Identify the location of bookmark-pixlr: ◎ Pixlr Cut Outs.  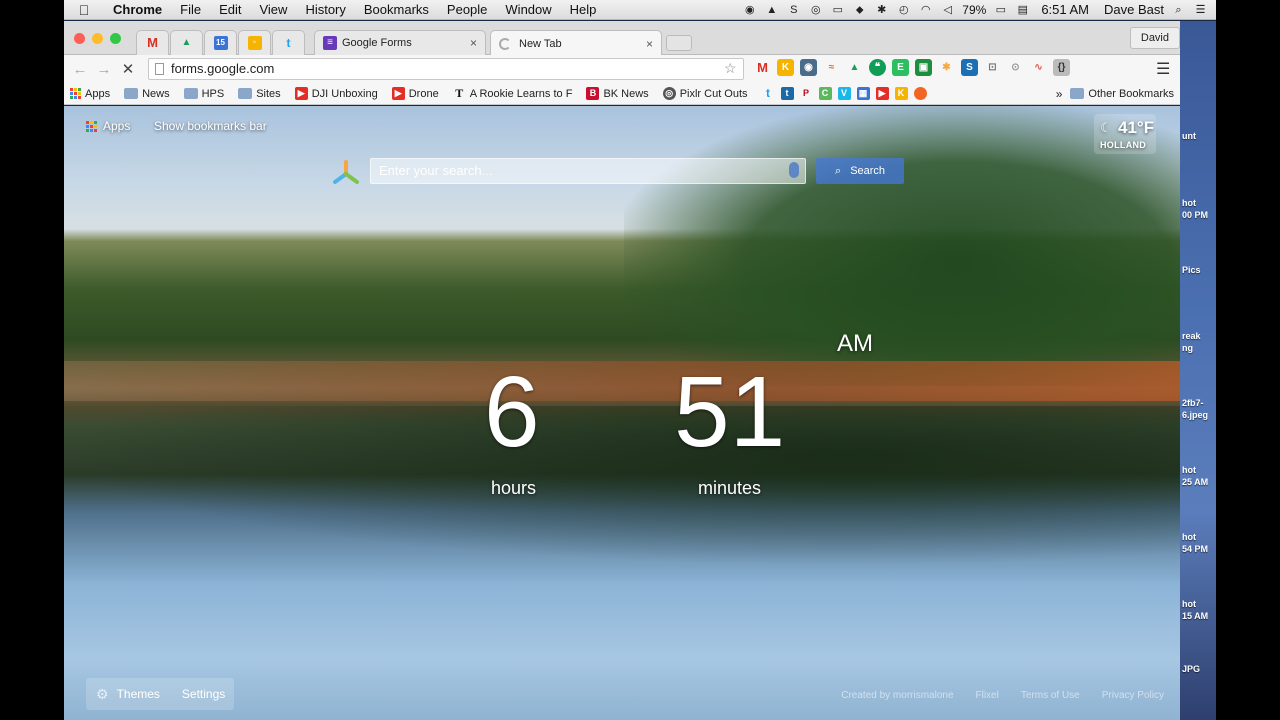
(705, 93).